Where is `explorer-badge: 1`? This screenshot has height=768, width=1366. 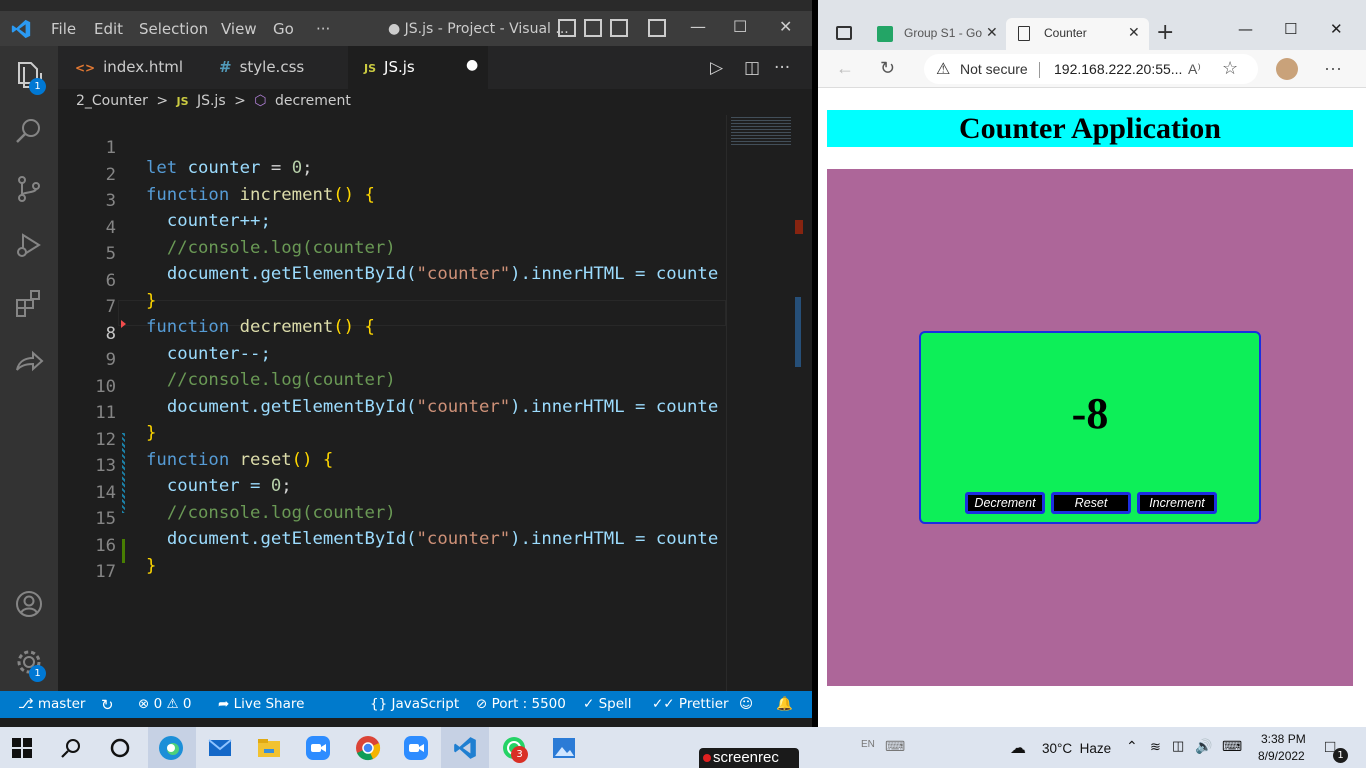
explorer-badge: 1 is located at coordinates (37, 86).